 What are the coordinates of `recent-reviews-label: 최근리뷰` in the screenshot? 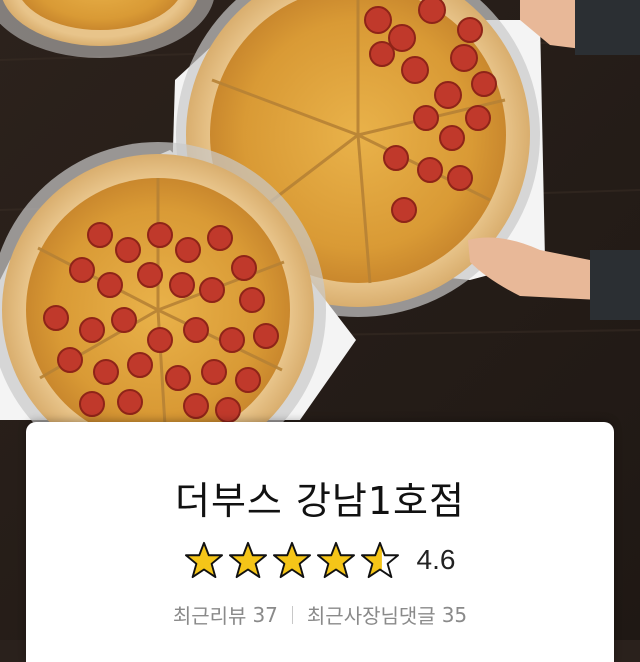 It's located at (209, 616).